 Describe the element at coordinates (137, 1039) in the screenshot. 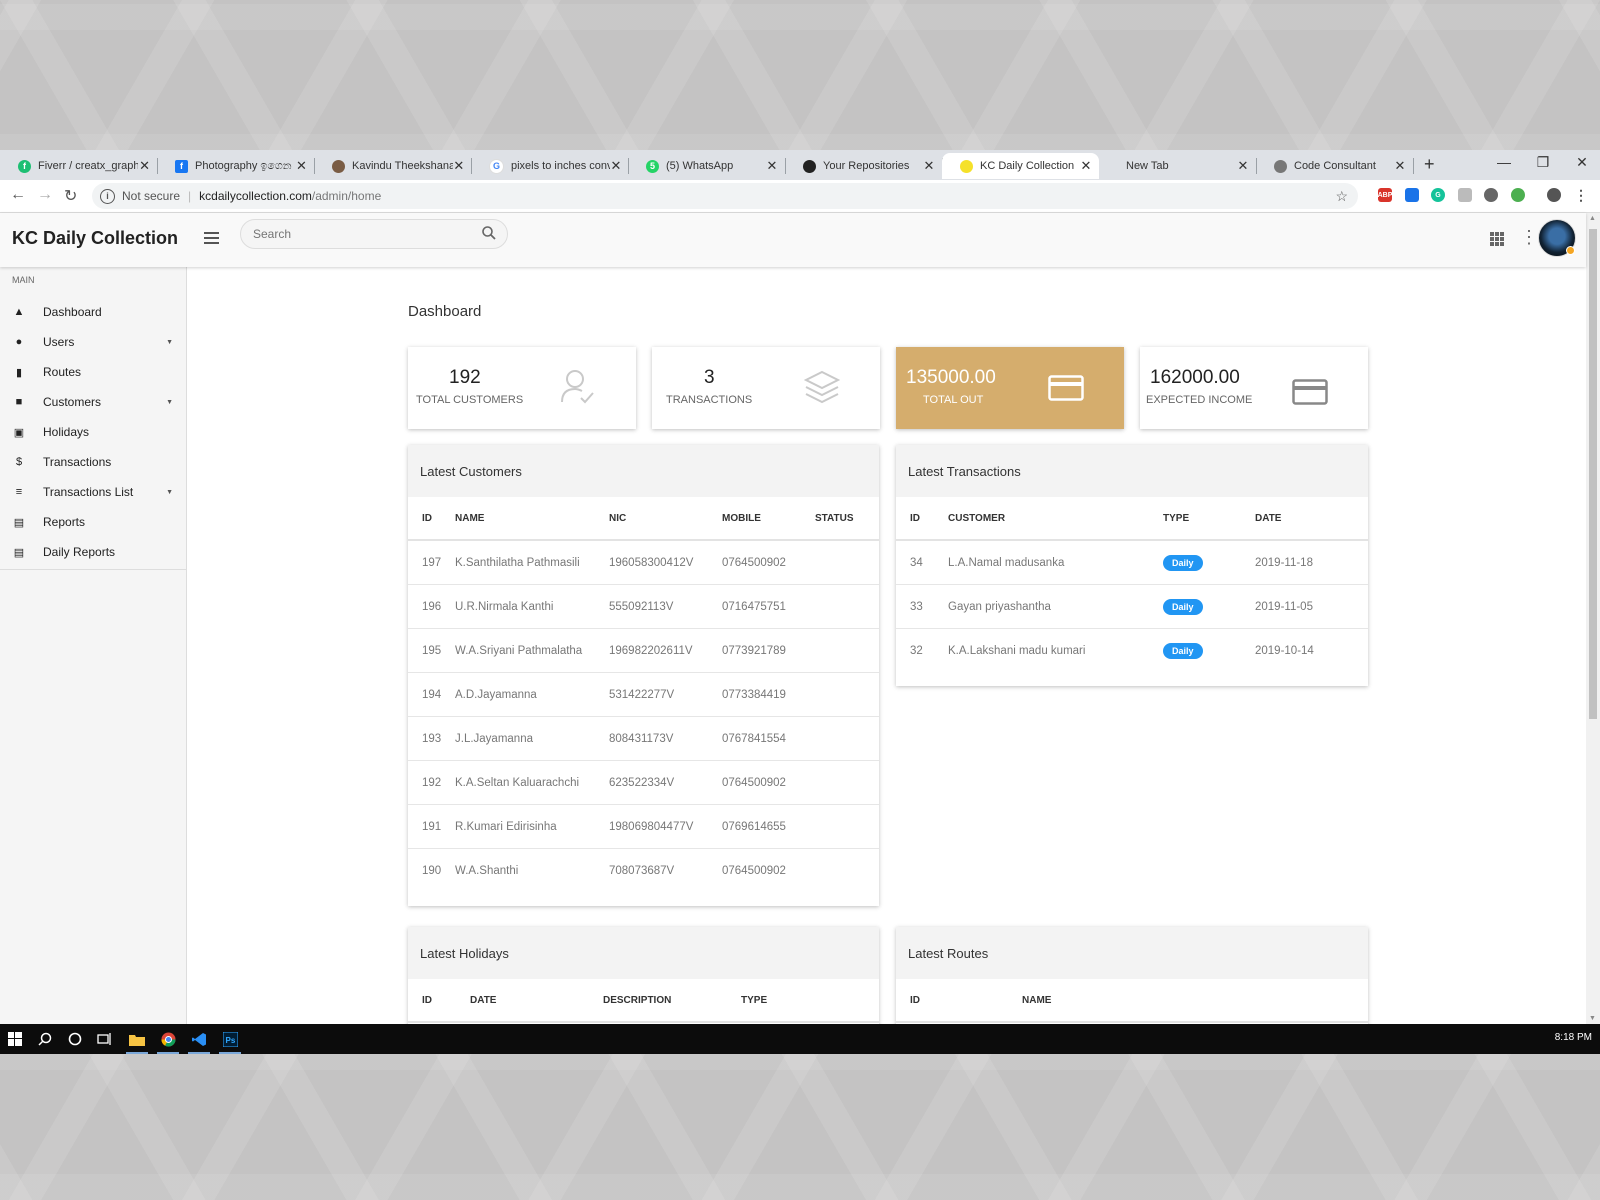

I see `file-explorer-icon` at that location.